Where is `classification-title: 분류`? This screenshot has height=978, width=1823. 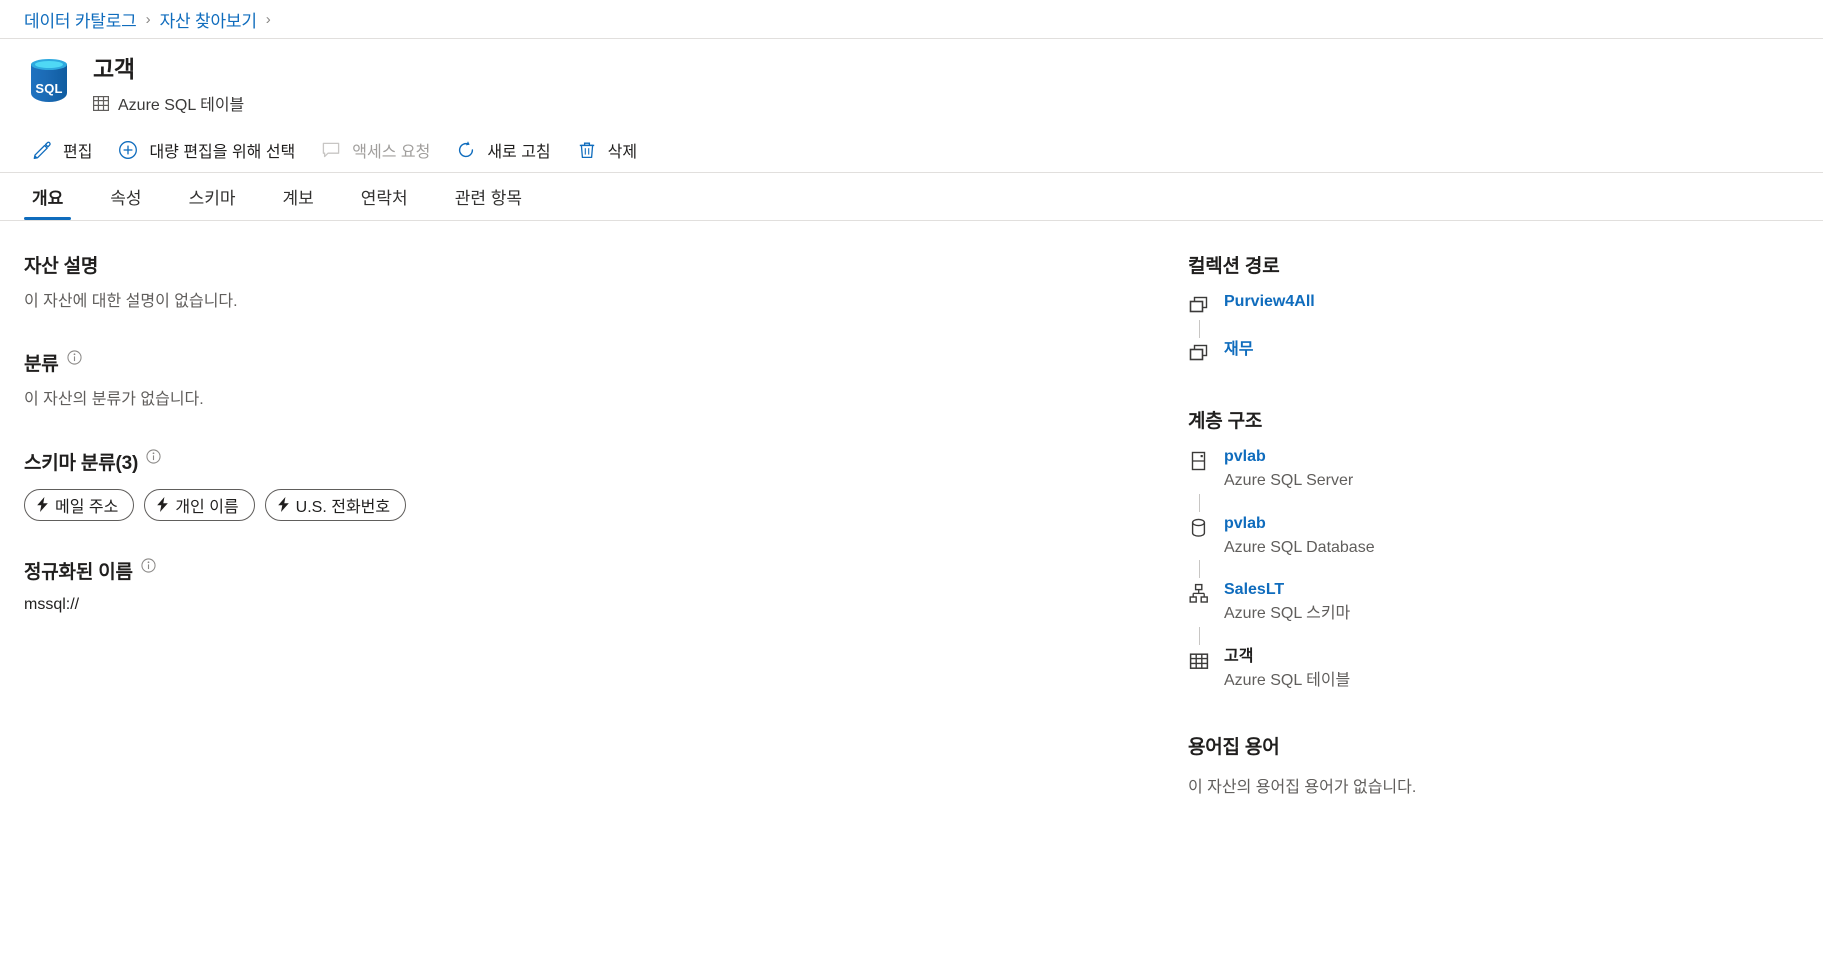
classification-title: 분류 is located at coordinates (597, 362).